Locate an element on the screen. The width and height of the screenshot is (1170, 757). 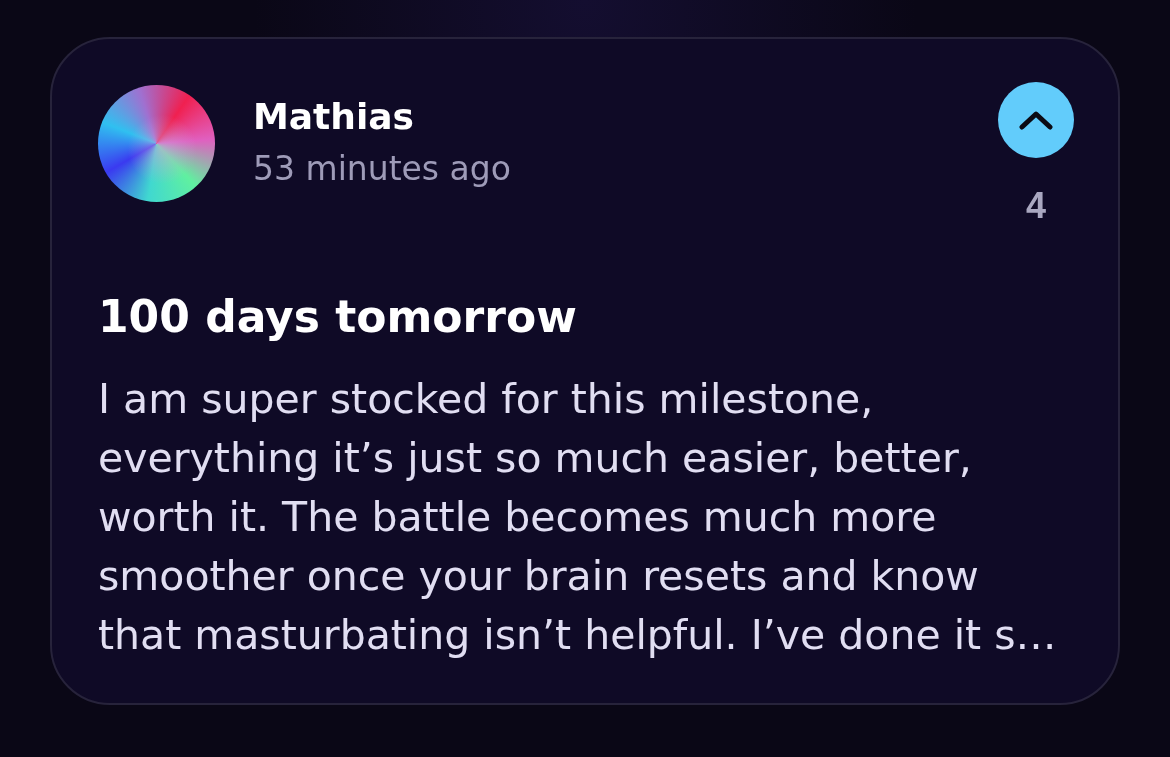
upvote-count: 4 is located at coordinates (1036, 206).